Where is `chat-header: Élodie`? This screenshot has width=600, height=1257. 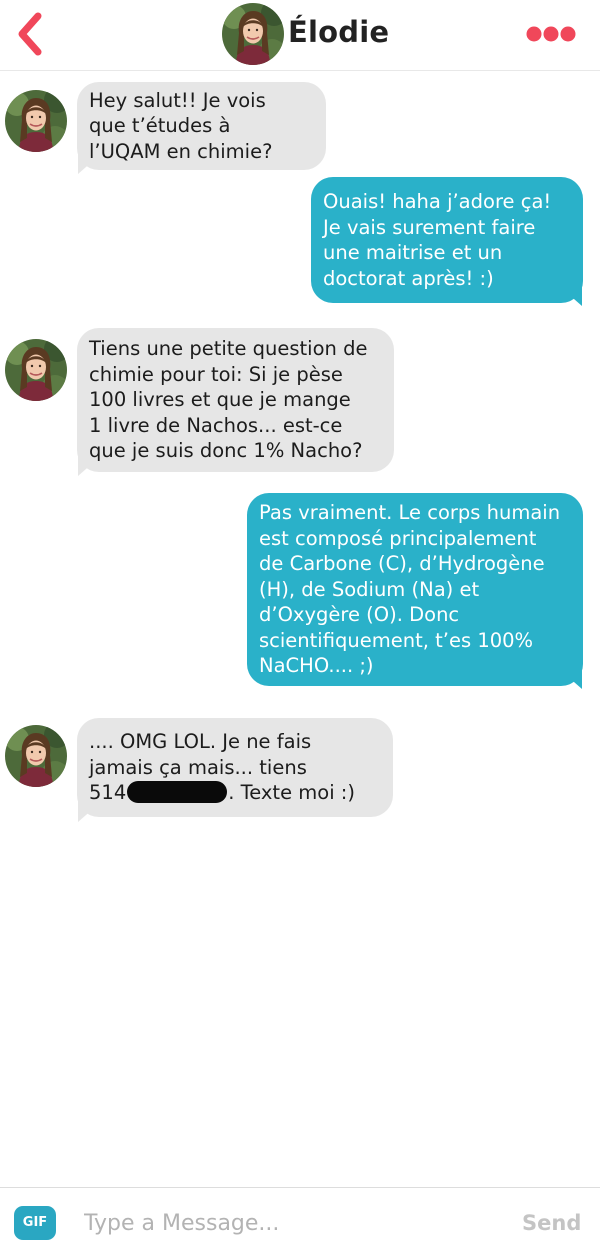
chat-header: Élodie is located at coordinates (300, 35).